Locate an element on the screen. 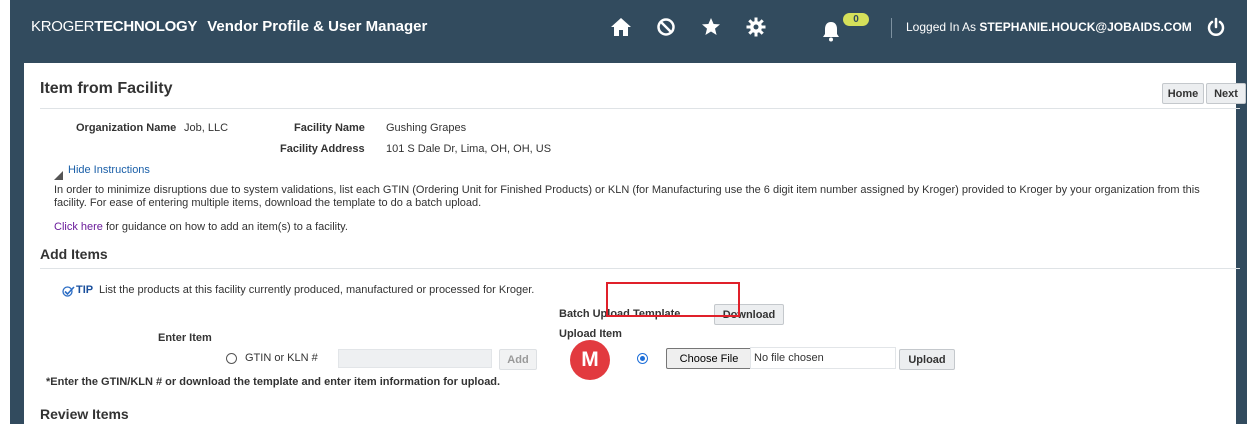  add-button: Add is located at coordinates (518, 359).